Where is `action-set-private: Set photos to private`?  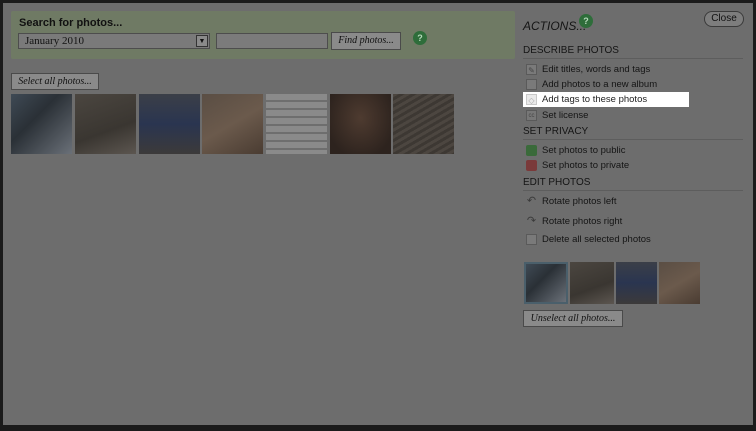
action-set-private: Set photos to private is located at coordinates (606, 165).